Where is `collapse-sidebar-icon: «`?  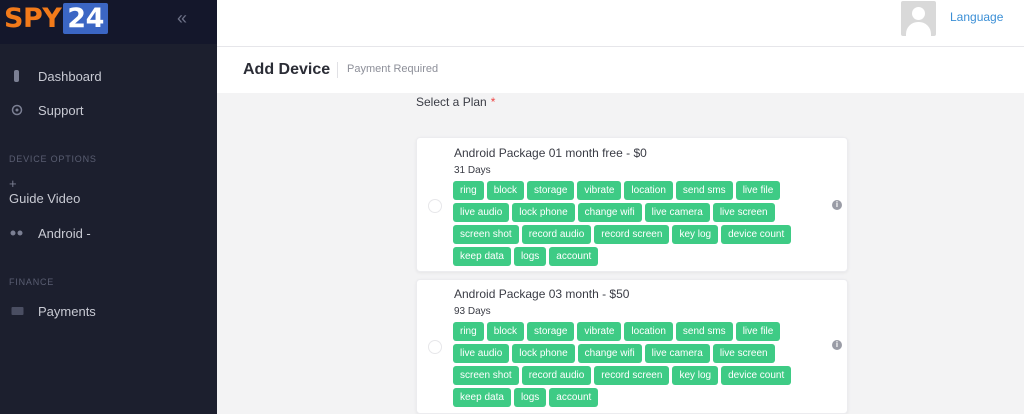
collapse-sidebar-icon: « is located at coordinates (182, 18).